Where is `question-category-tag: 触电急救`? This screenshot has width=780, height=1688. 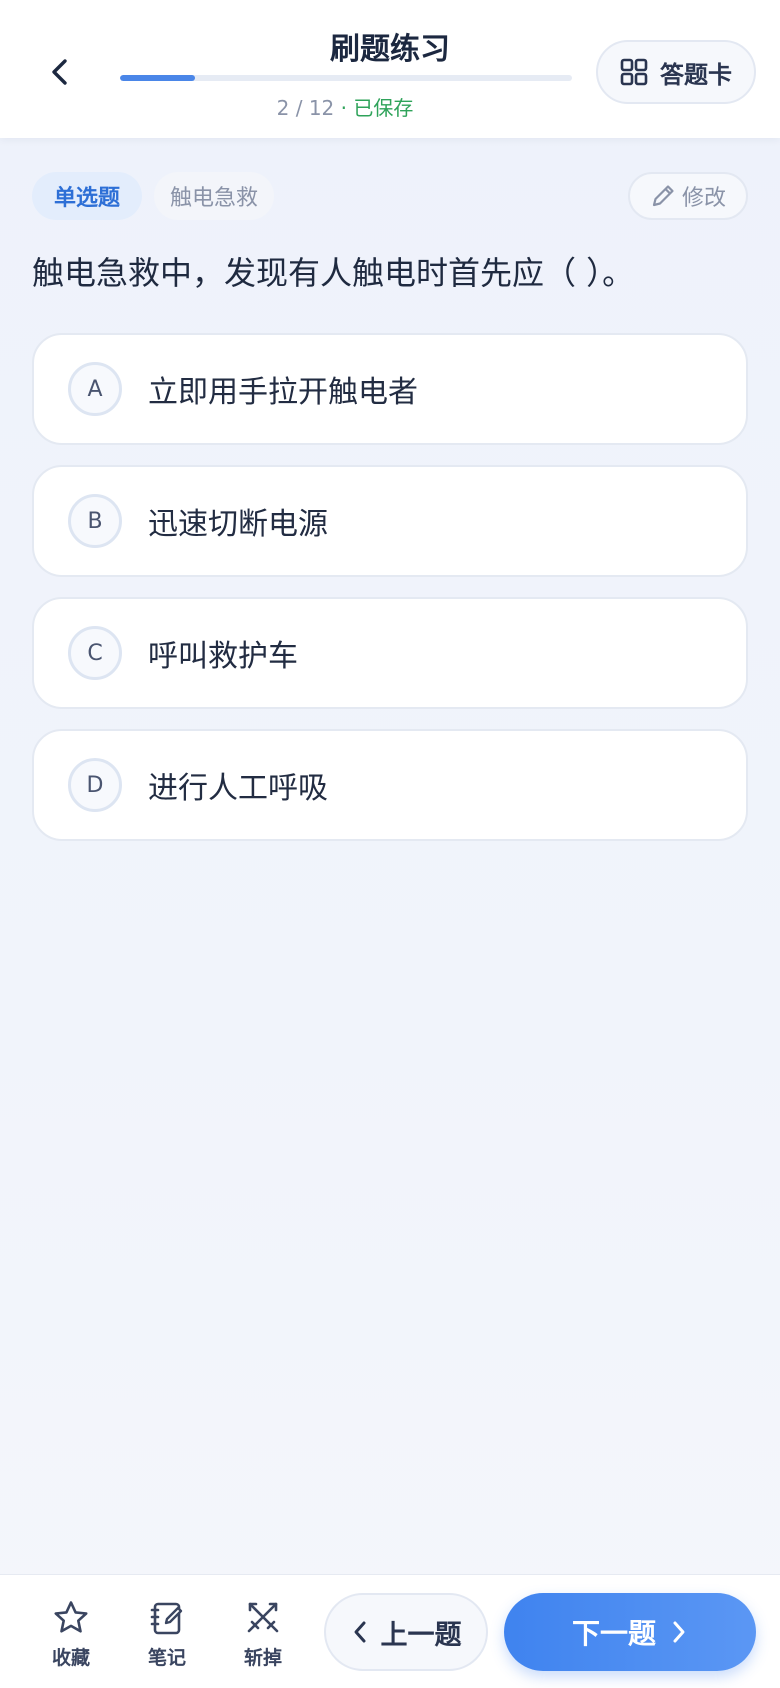
question-category-tag: 触电急救 is located at coordinates (214, 196).